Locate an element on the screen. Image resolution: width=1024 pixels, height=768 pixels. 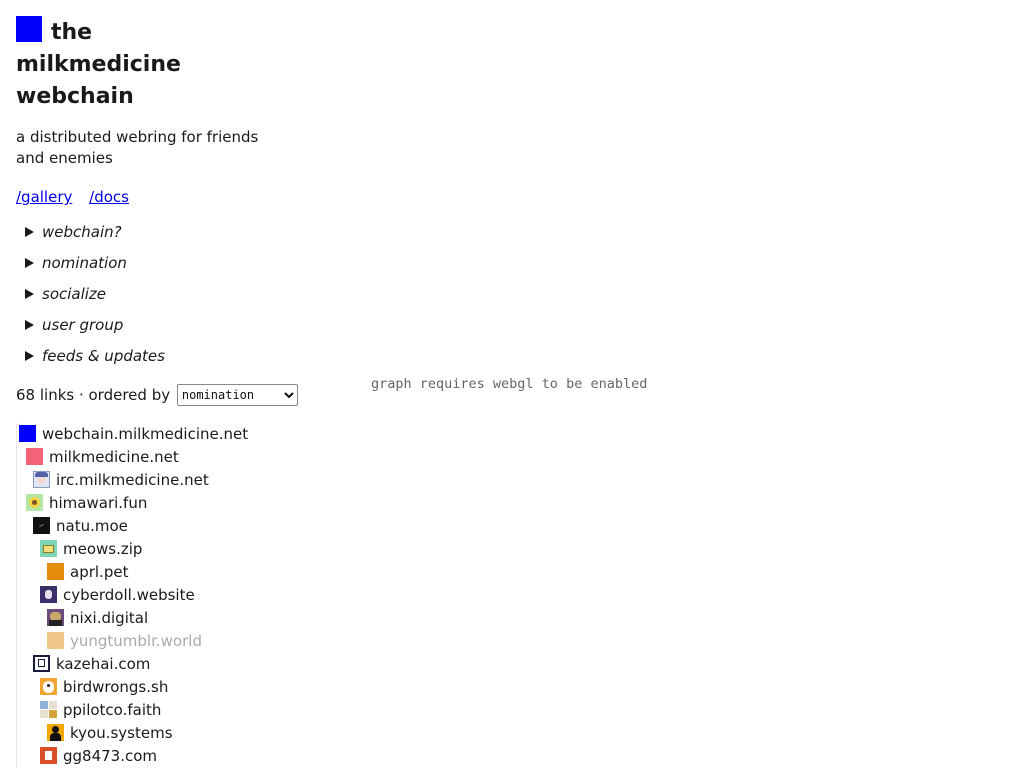
tree-link-item: yungtumblr.world is located at coordinates (161, 641).